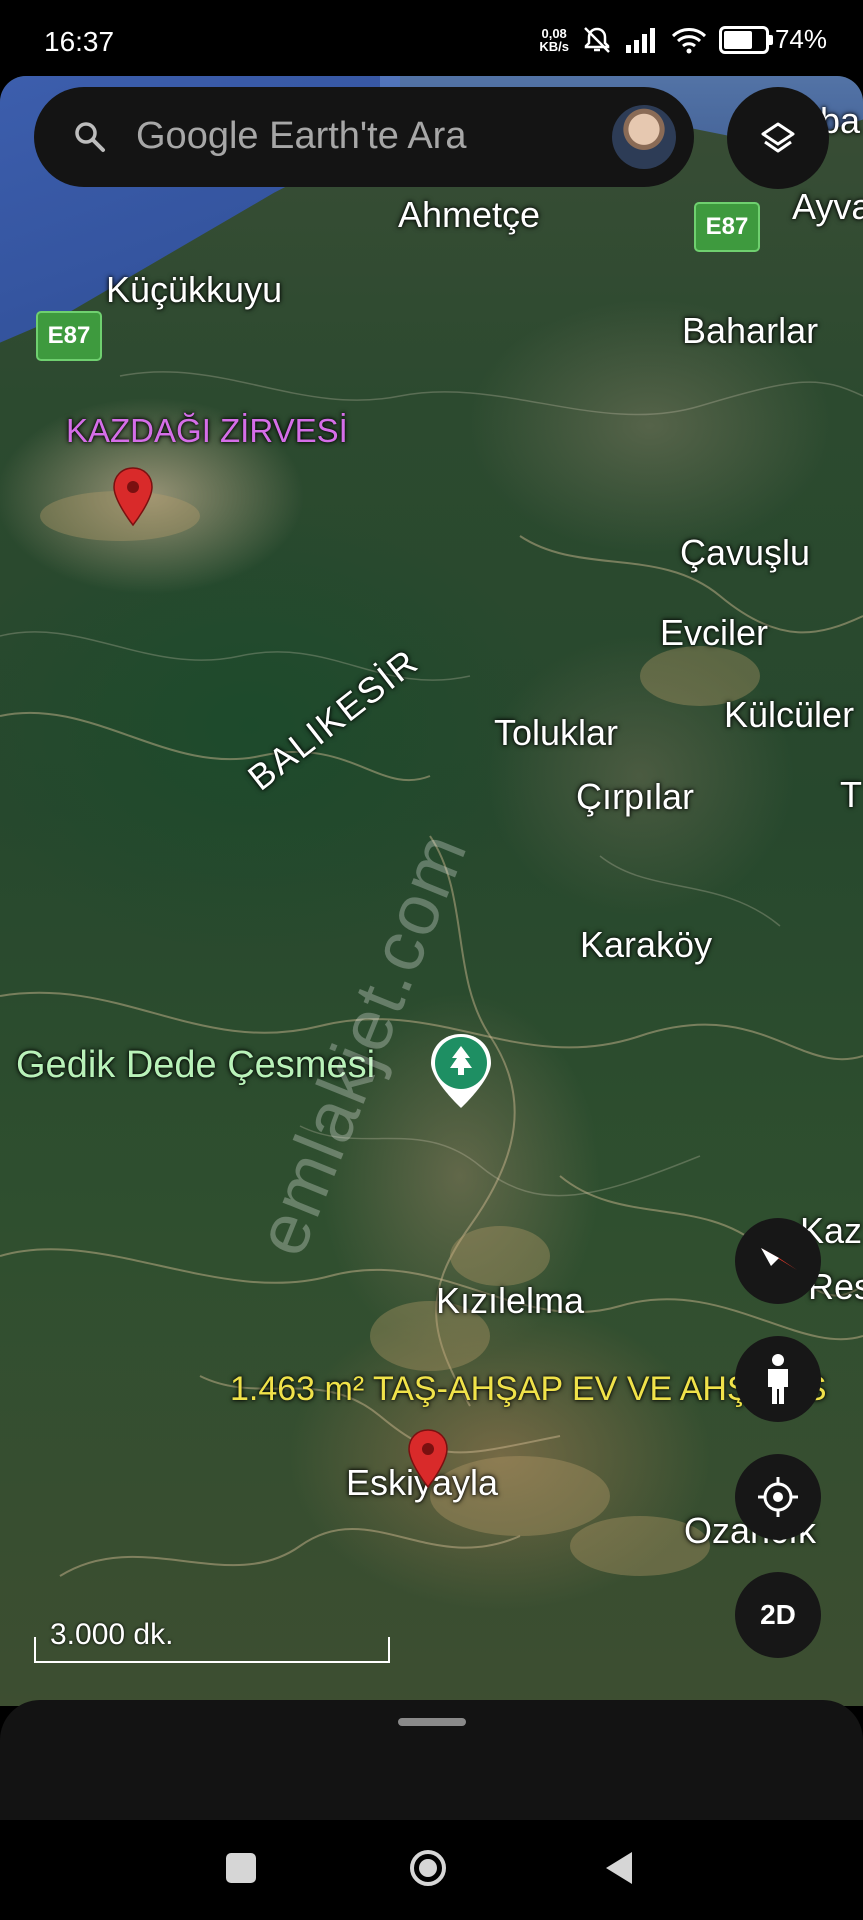 The height and width of the screenshot is (1920, 863). Describe the element at coordinates (469, 215) in the screenshot. I see `place-label: Ahmetçe` at that location.